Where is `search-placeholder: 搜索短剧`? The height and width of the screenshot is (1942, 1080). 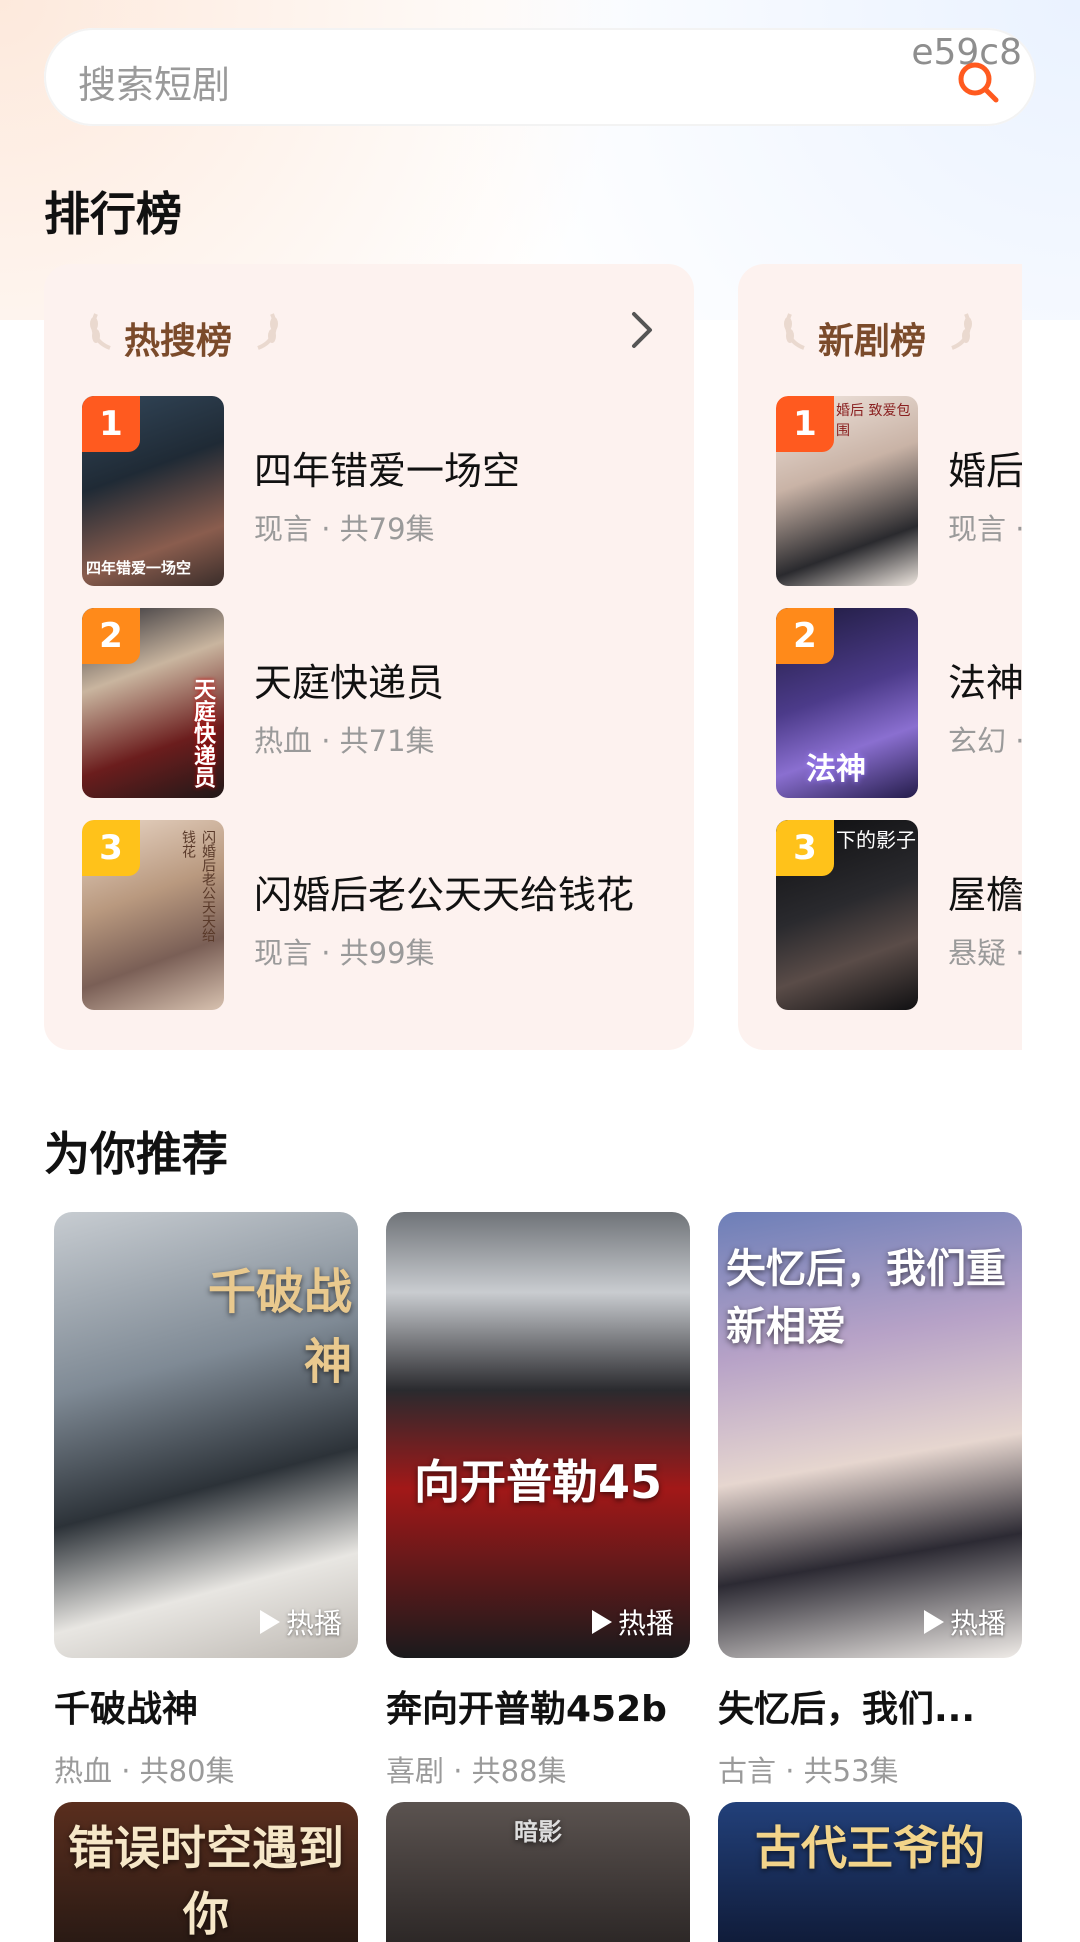
search-placeholder: 搜索短剧 is located at coordinates (154, 85).